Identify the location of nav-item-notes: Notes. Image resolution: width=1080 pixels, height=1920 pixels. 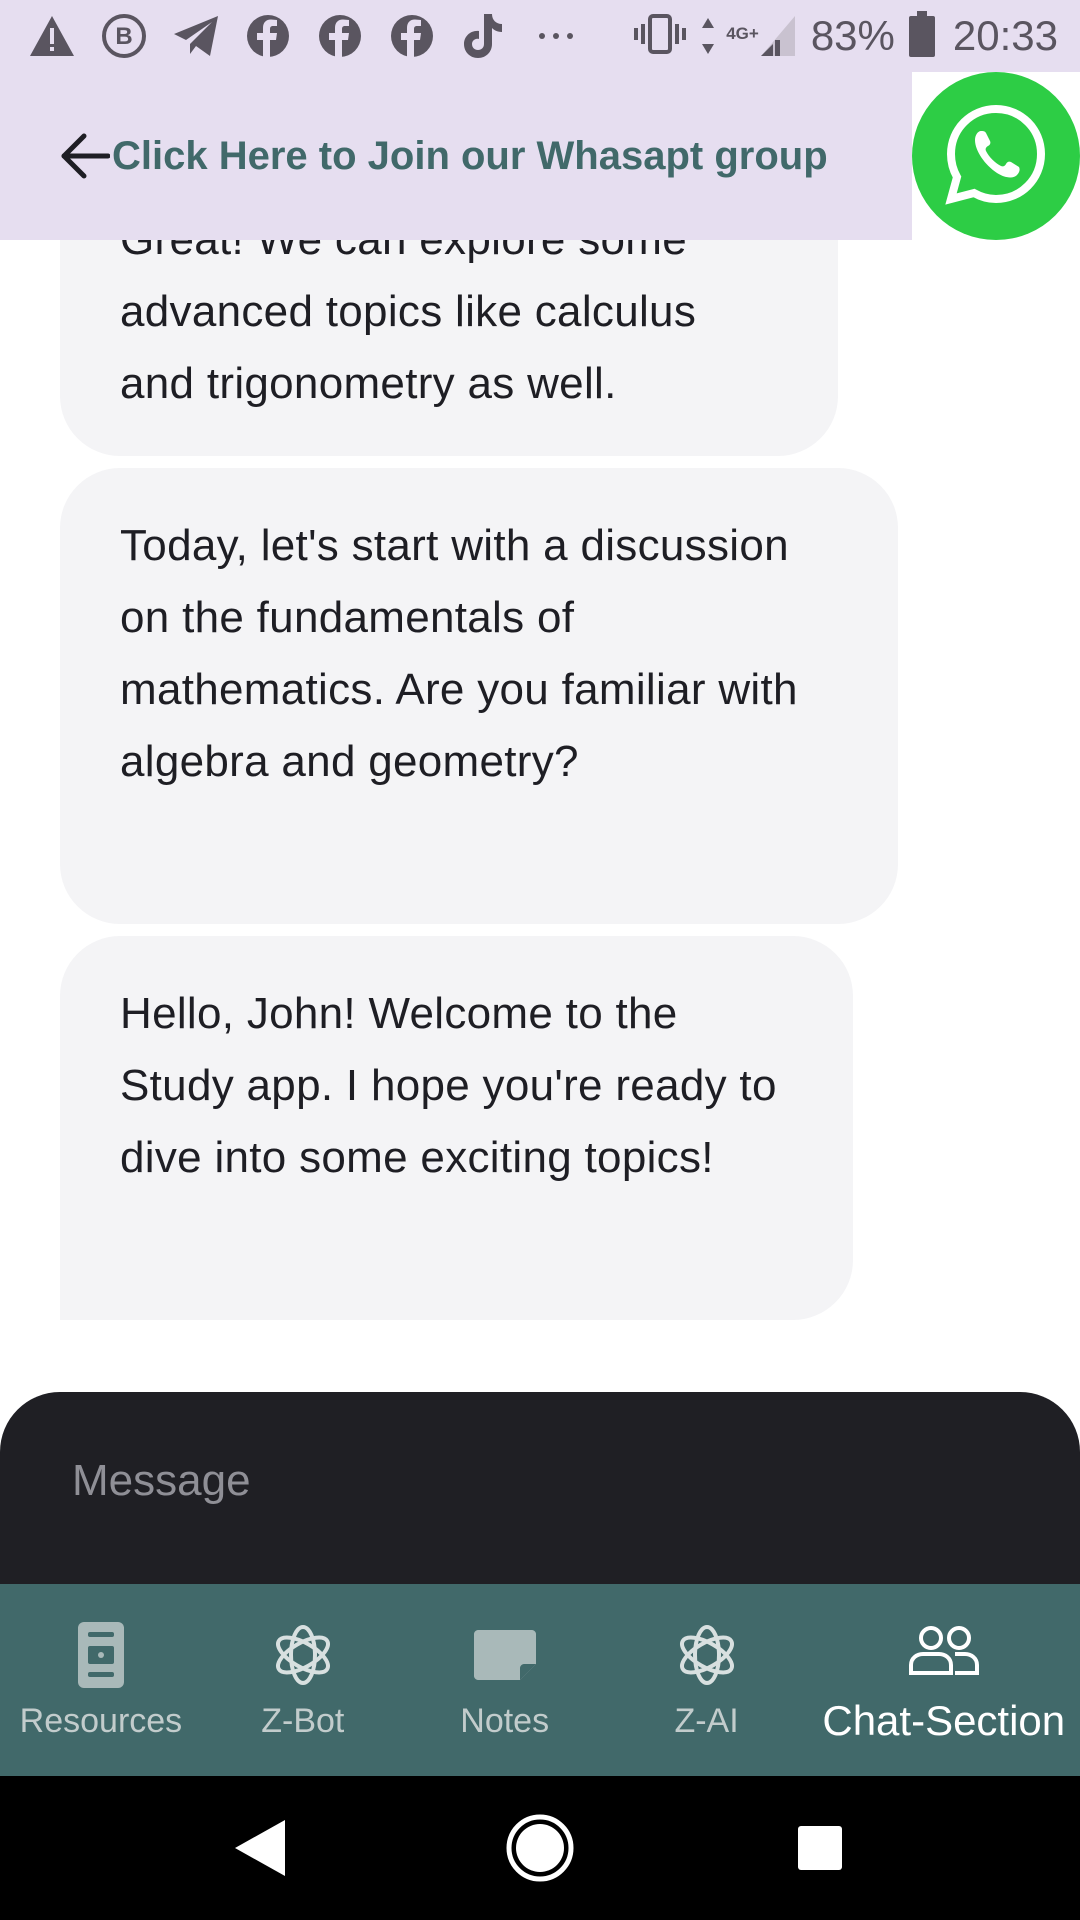
(505, 1680).